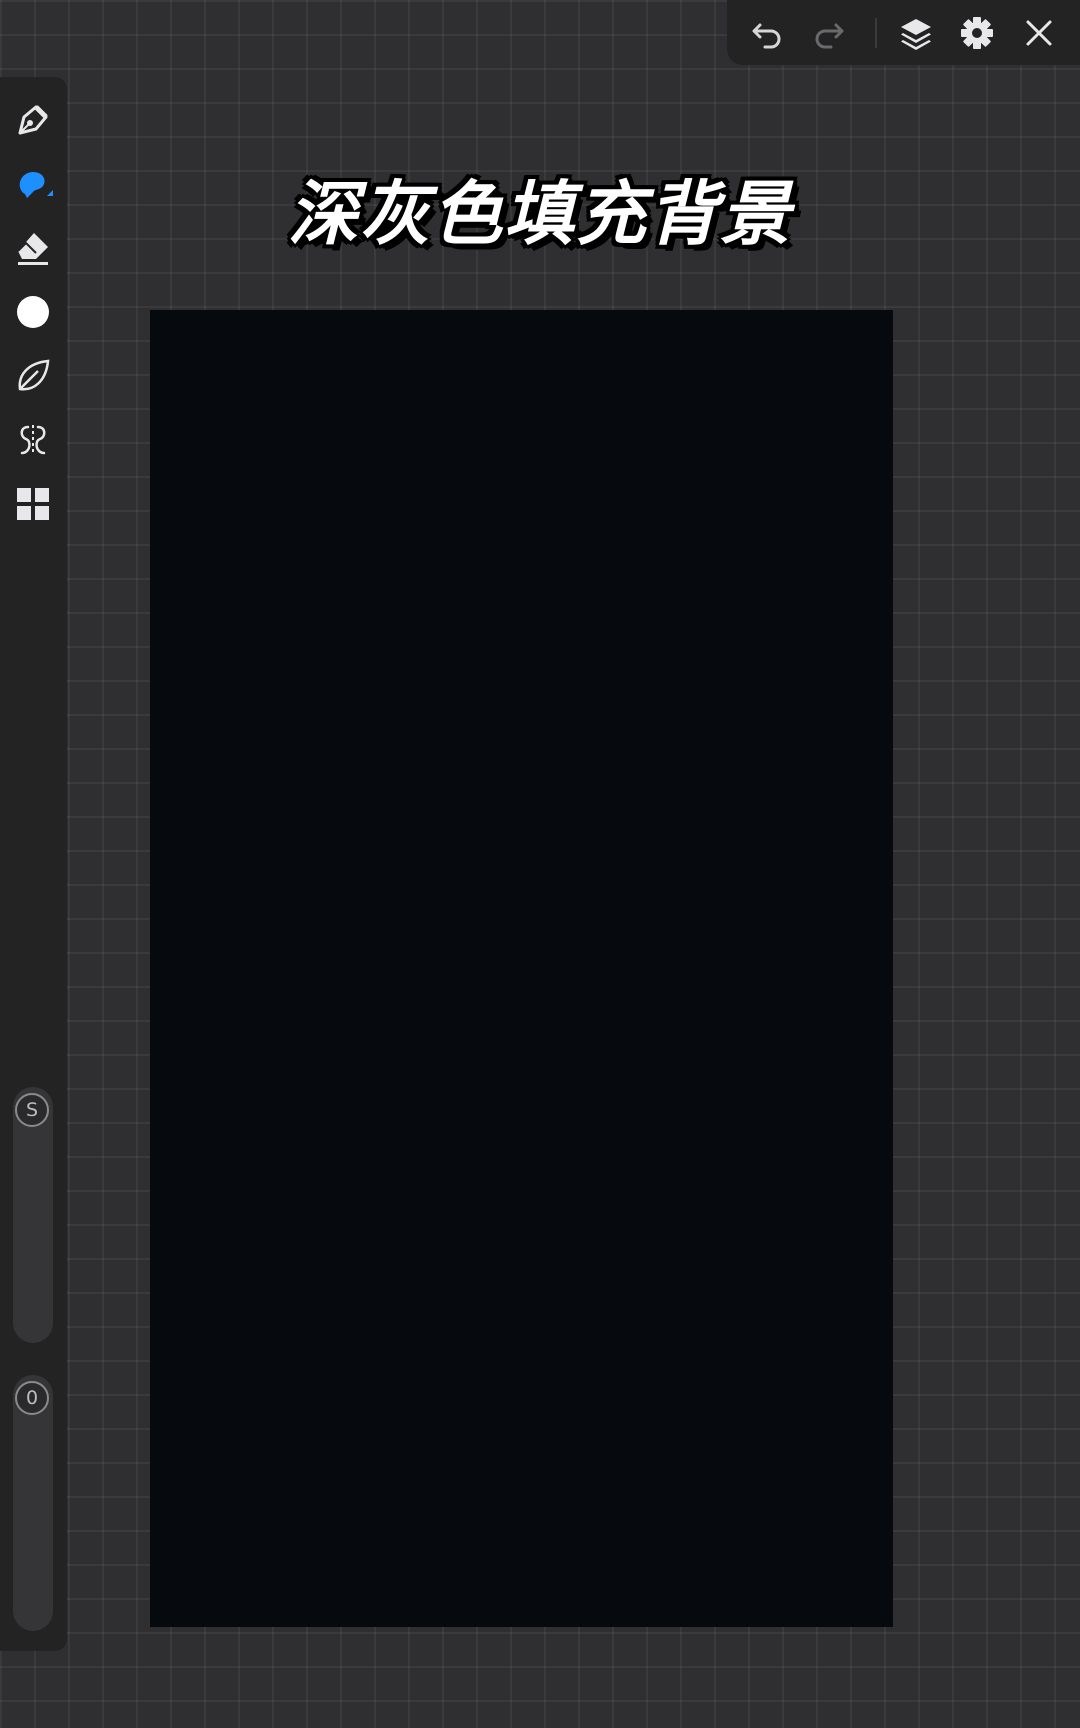 This screenshot has height=1728, width=1080. I want to click on gallery-tool, so click(33, 504).